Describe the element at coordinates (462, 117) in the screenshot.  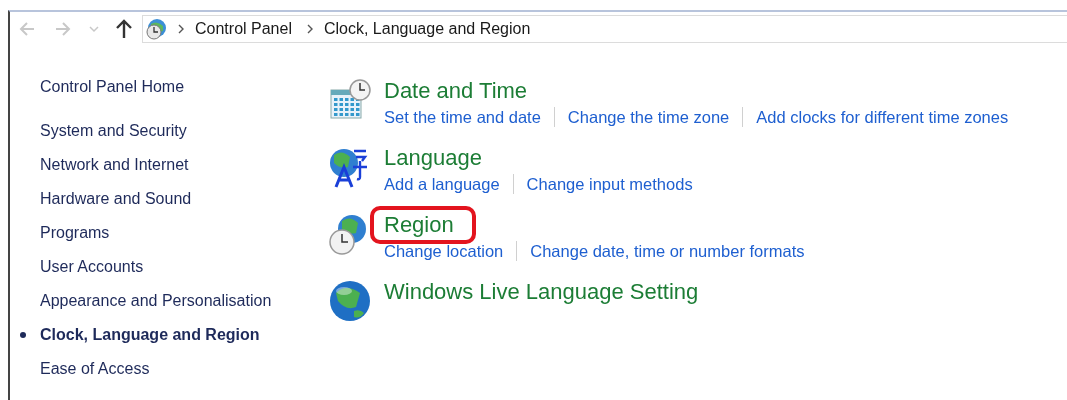
I see `task-link: Set the time and date` at that location.